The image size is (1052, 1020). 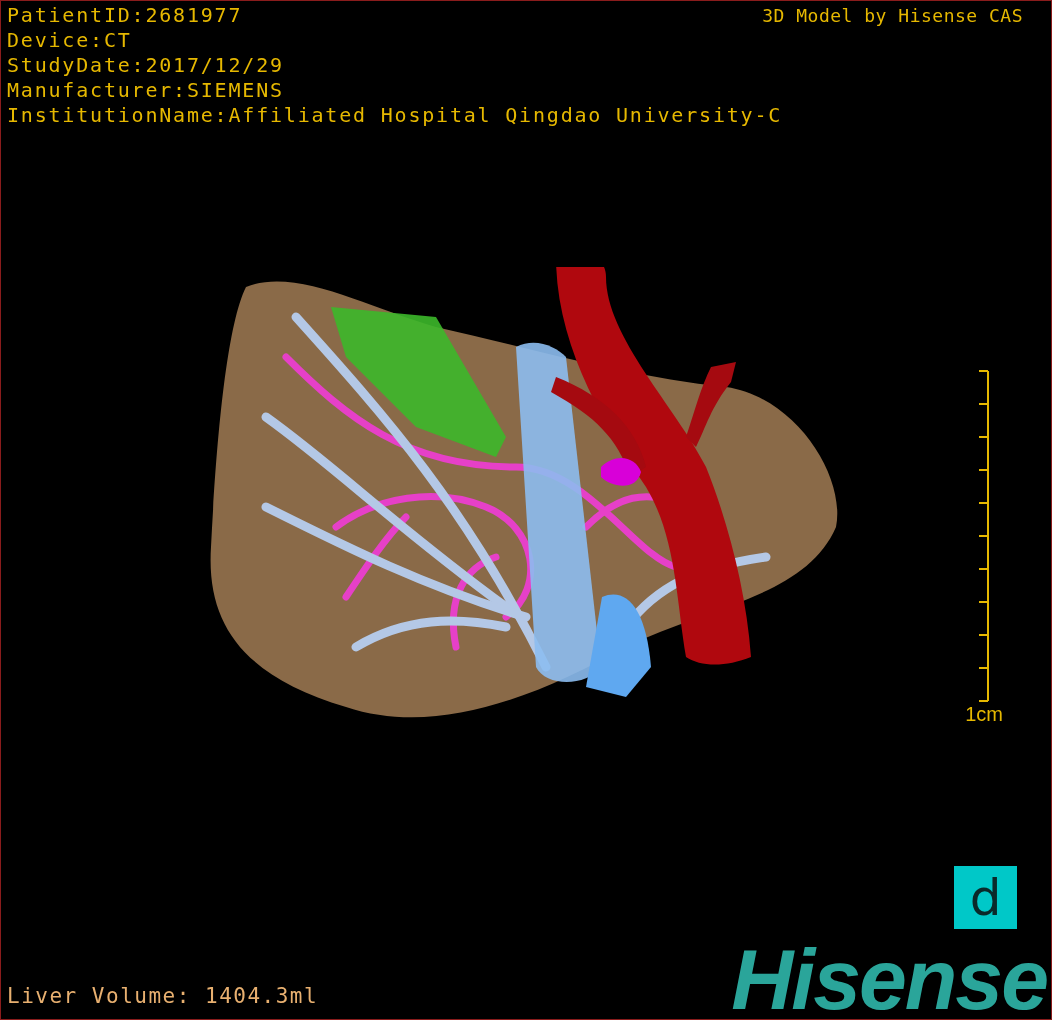 I want to click on volume-text: Liver Volume: 1404.3ml, so click(x=163, y=996).